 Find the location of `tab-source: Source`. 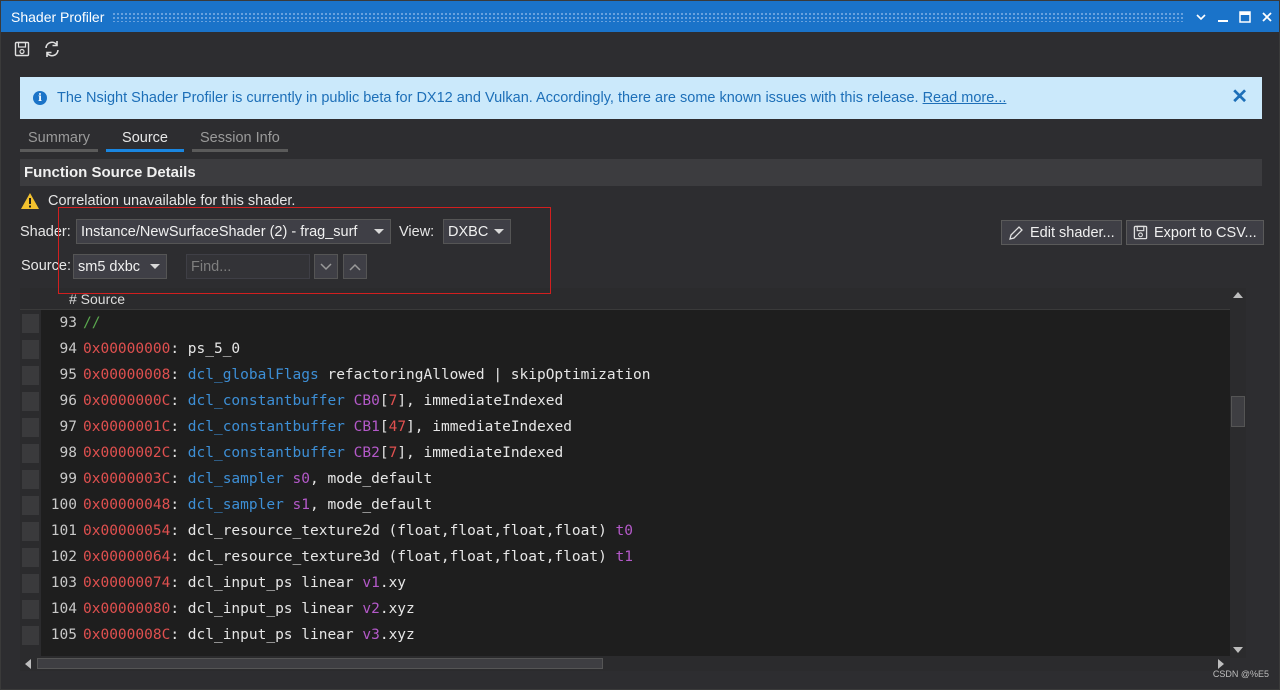

tab-source: Source is located at coordinates (145, 139).